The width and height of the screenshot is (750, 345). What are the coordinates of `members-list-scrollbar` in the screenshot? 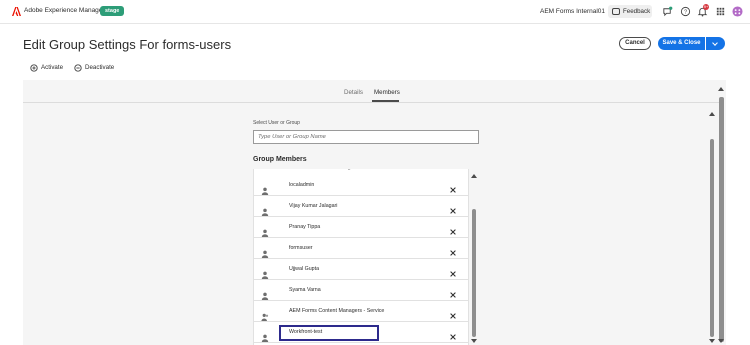 It's located at (474, 273).